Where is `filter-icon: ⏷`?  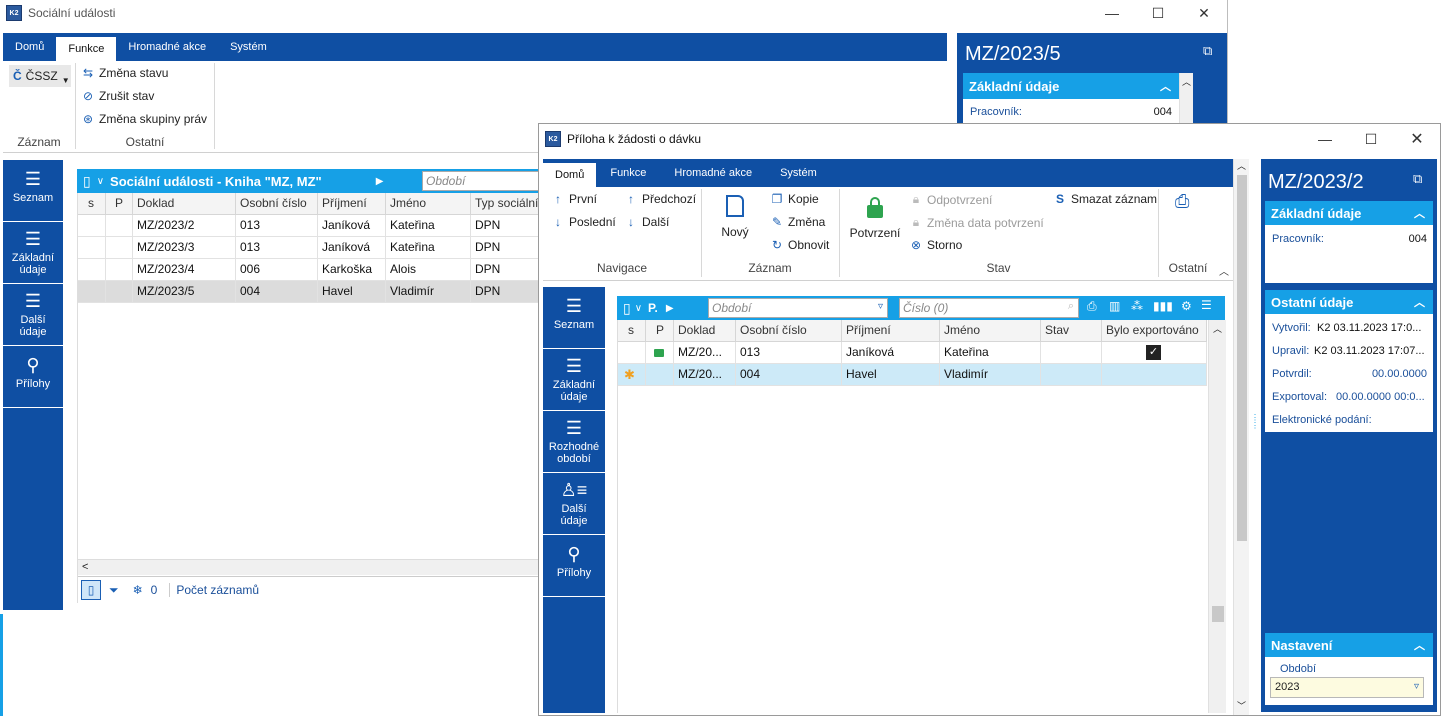
filter-icon: ⏷ is located at coordinates (114, 590).